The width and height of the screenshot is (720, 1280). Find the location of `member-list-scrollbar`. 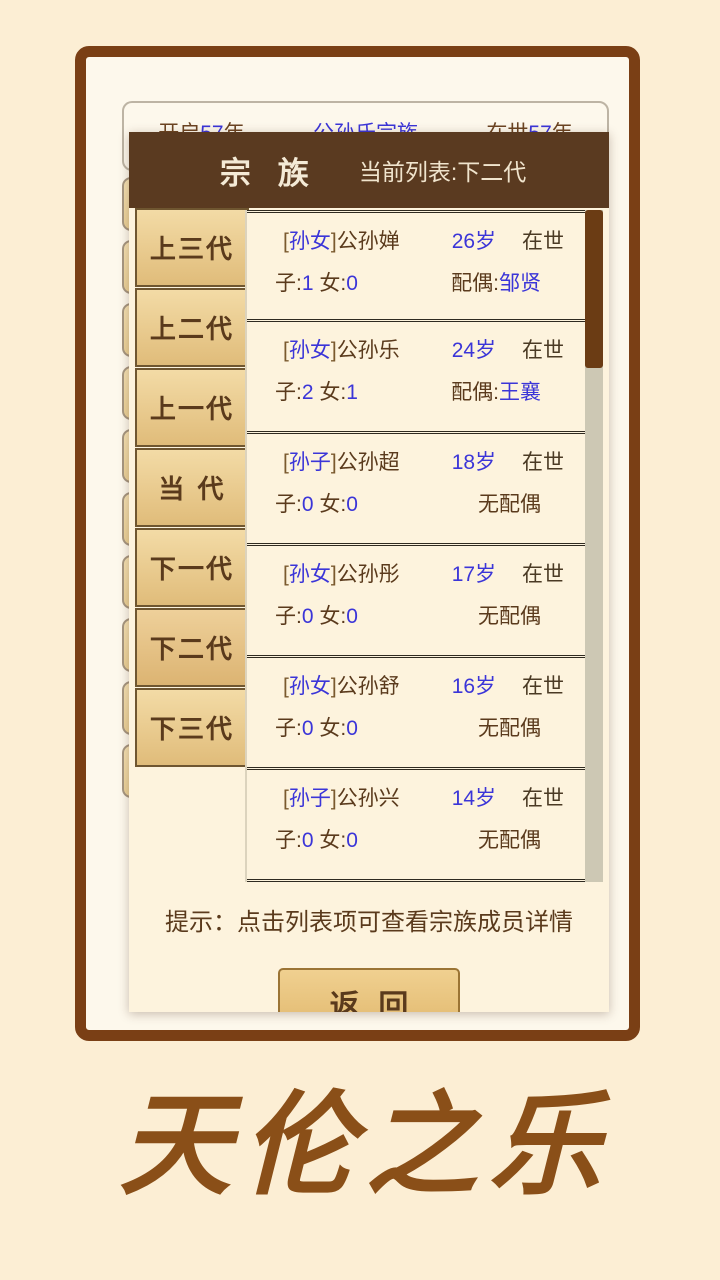

member-list-scrollbar is located at coordinates (594, 546).